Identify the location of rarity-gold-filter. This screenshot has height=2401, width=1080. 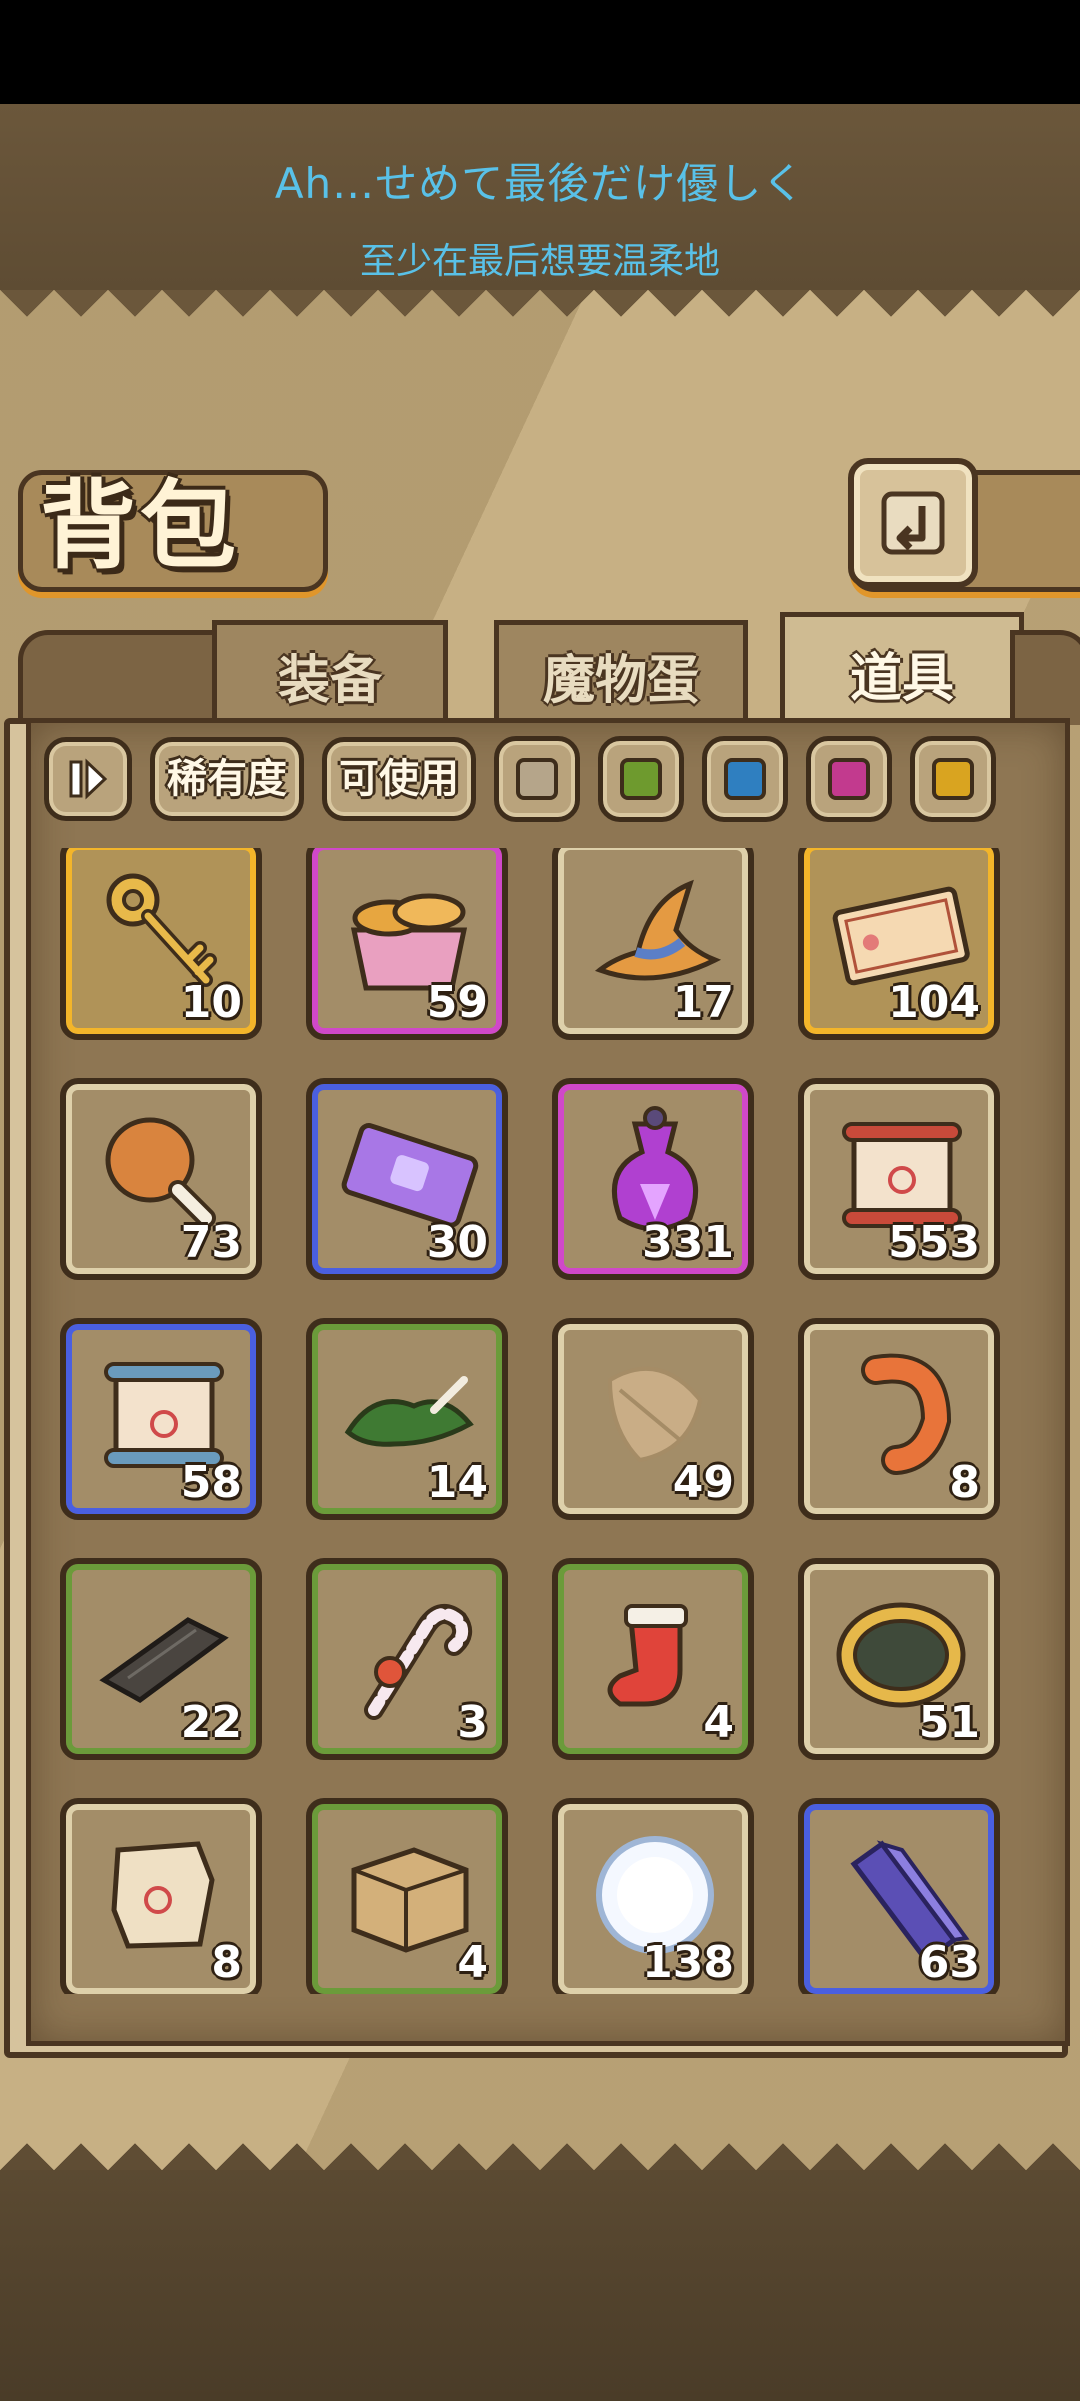
(953, 779).